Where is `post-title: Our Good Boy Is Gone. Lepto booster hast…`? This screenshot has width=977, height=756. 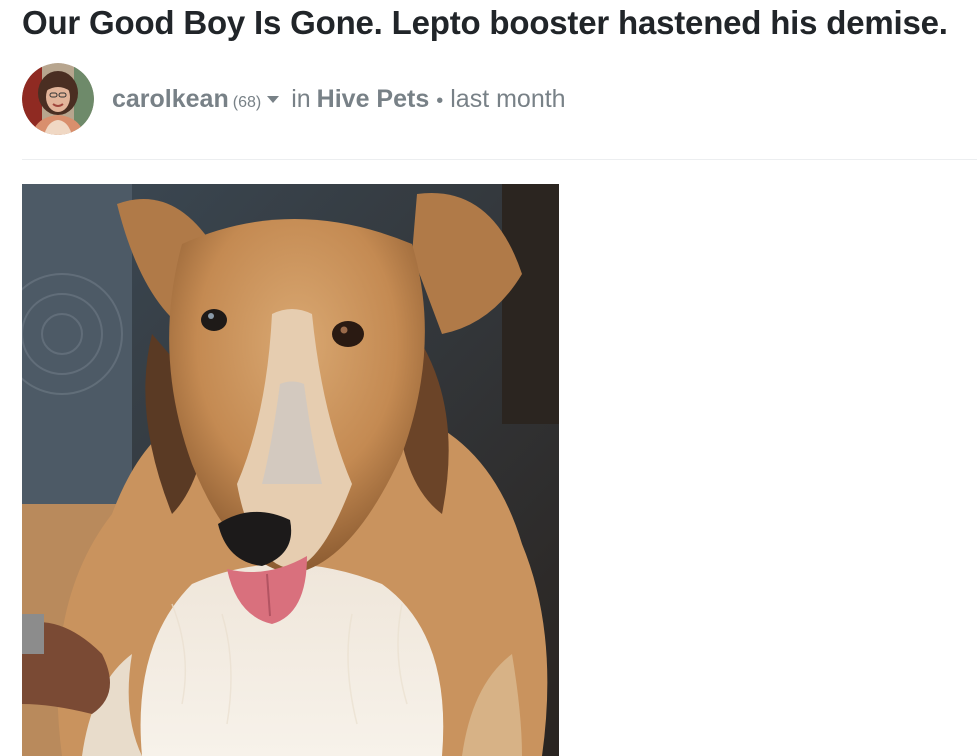 post-title: Our Good Boy Is Gone. Lepto booster hast… is located at coordinates (485, 22).